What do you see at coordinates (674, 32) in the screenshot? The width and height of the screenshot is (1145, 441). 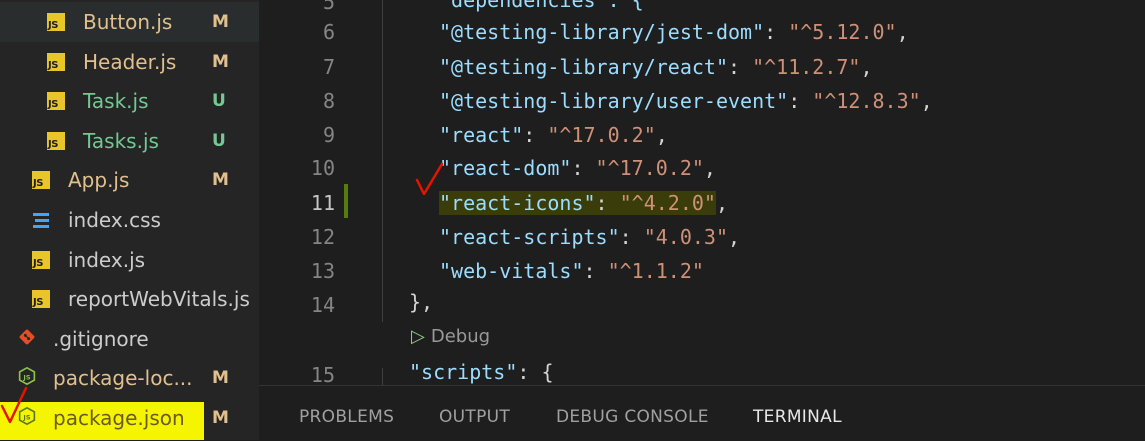 I see `code-line: "@testing-library/jest-dom": "^5.12.0",` at bounding box center [674, 32].